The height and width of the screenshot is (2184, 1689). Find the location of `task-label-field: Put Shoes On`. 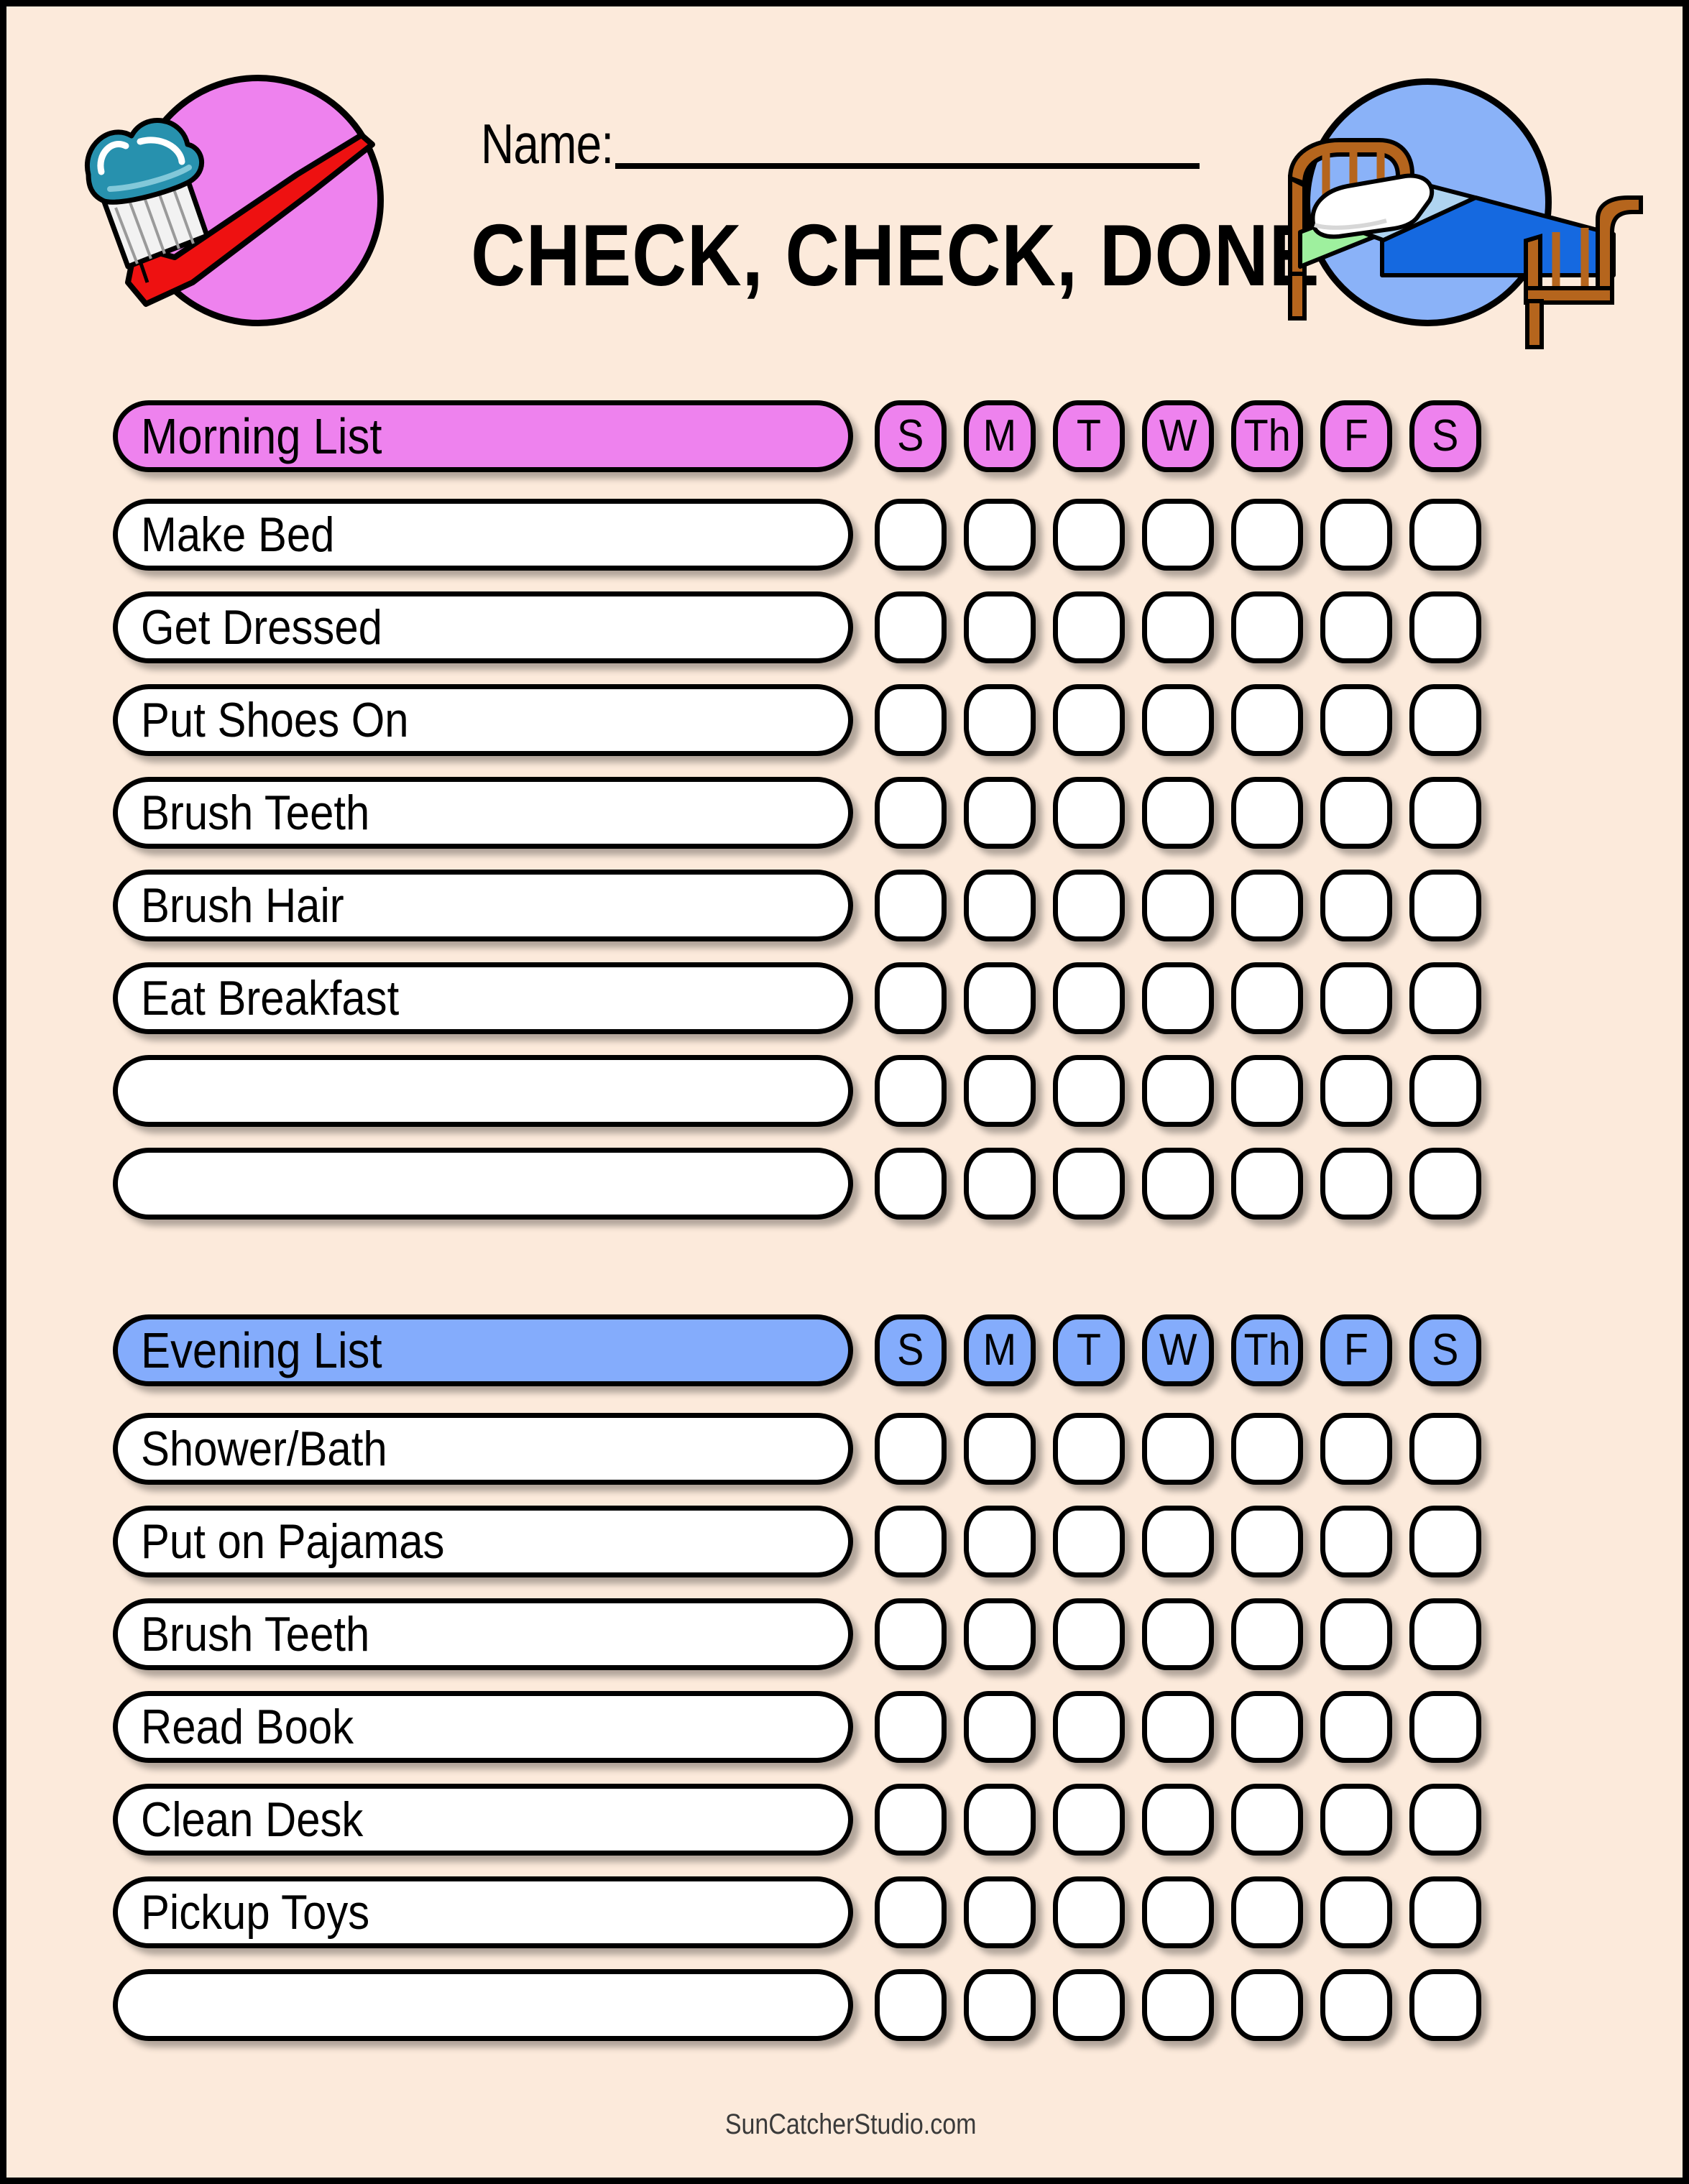

task-label-field: Put Shoes On is located at coordinates (483, 720).